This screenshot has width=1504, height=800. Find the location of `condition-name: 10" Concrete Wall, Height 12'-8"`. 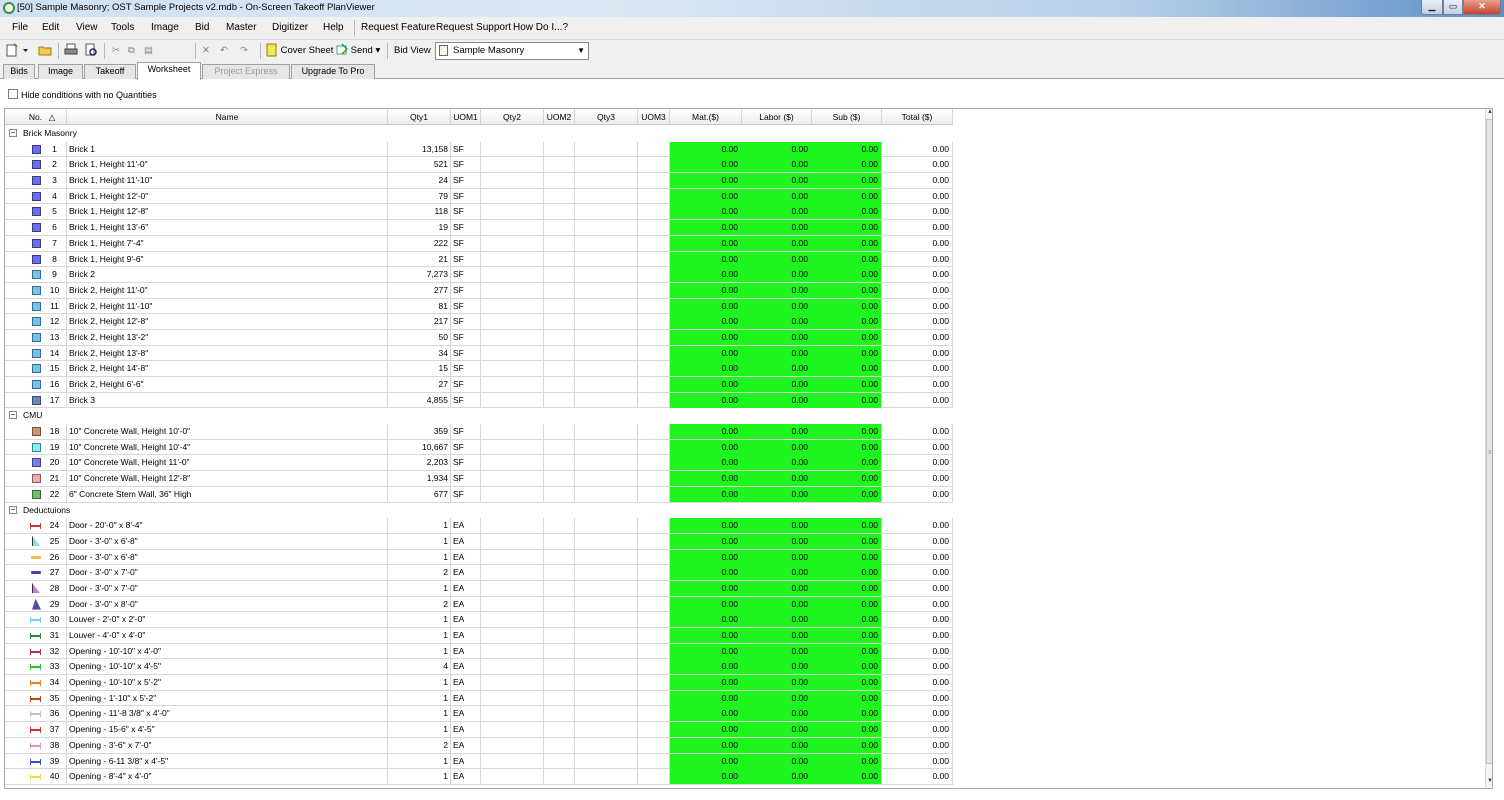

condition-name: 10" Concrete Wall, Height 12'-8" is located at coordinates (227, 479).